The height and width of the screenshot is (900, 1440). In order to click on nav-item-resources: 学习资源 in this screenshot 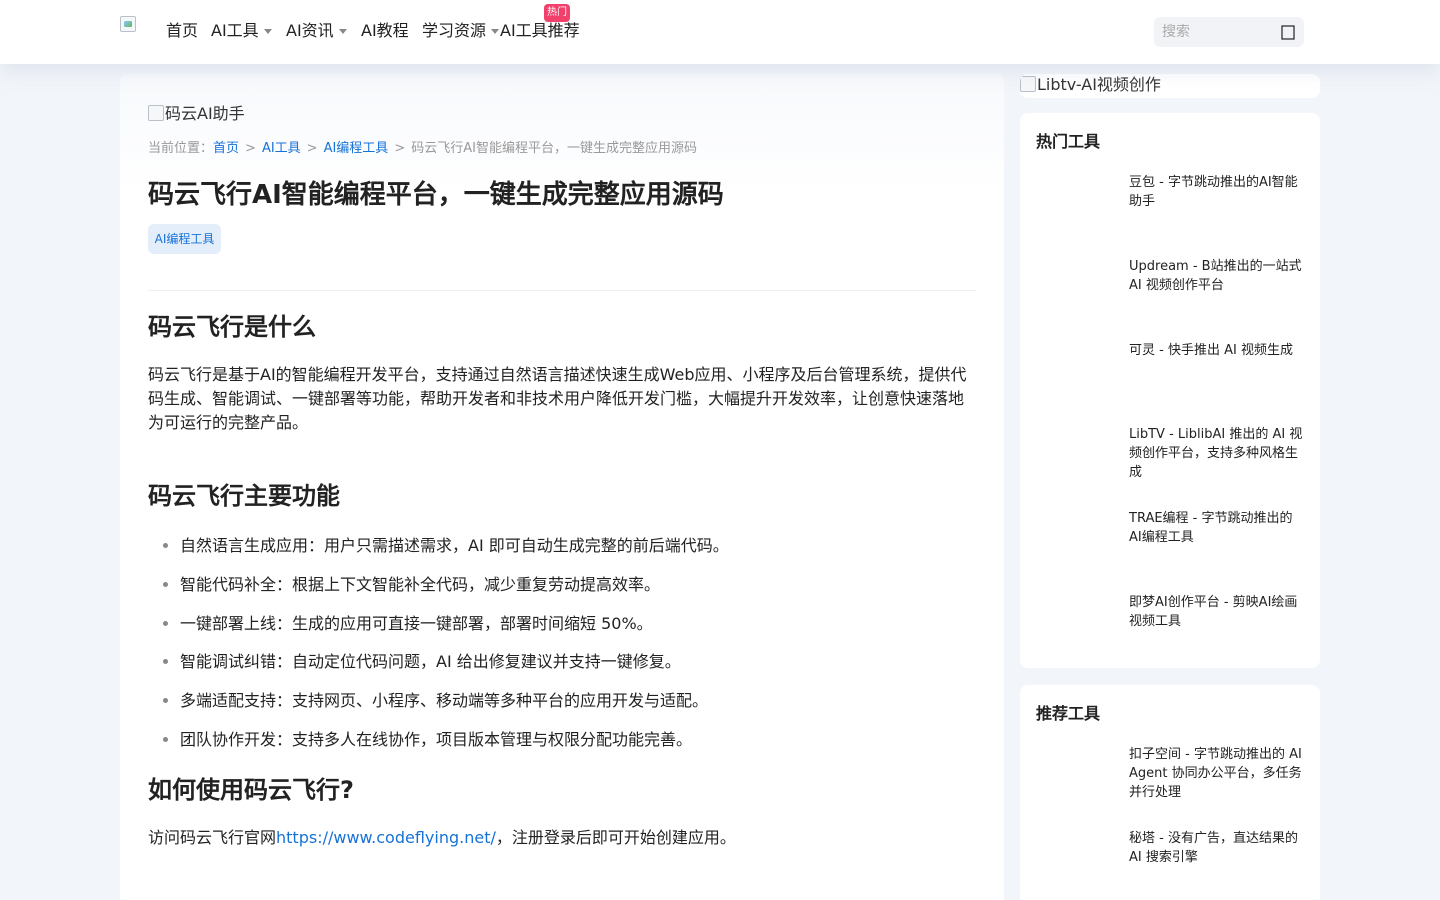, I will do `click(461, 31)`.